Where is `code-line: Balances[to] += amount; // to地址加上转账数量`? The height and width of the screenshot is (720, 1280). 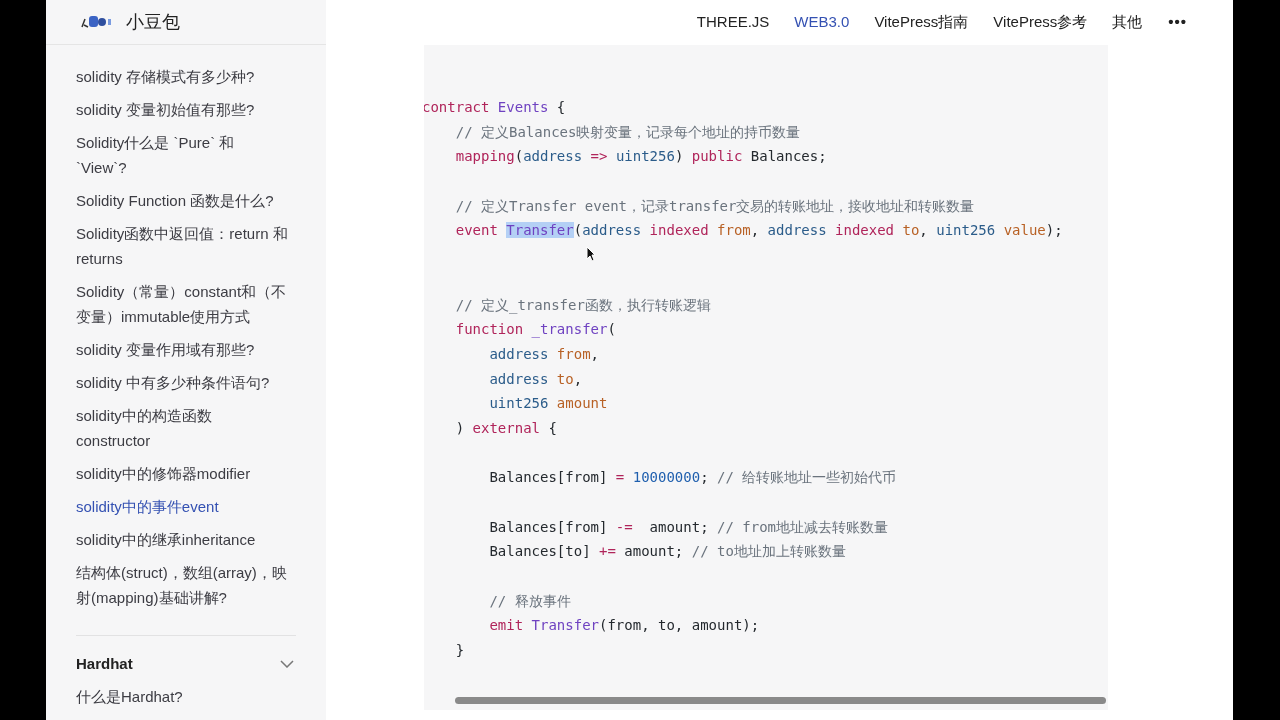 code-line: Balances[to] += amount; // to地址加上转账数量 is located at coordinates (667, 551).